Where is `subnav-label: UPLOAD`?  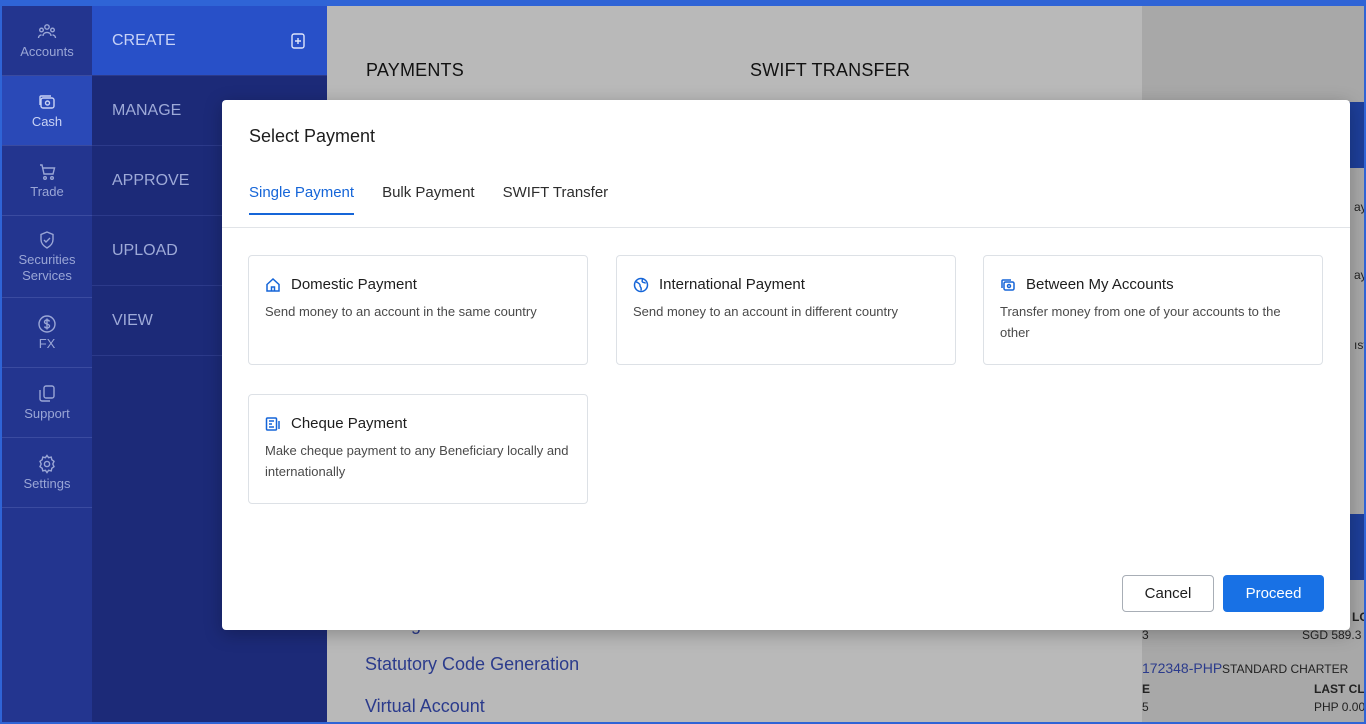
subnav-label: UPLOAD is located at coordinates (145, 250).